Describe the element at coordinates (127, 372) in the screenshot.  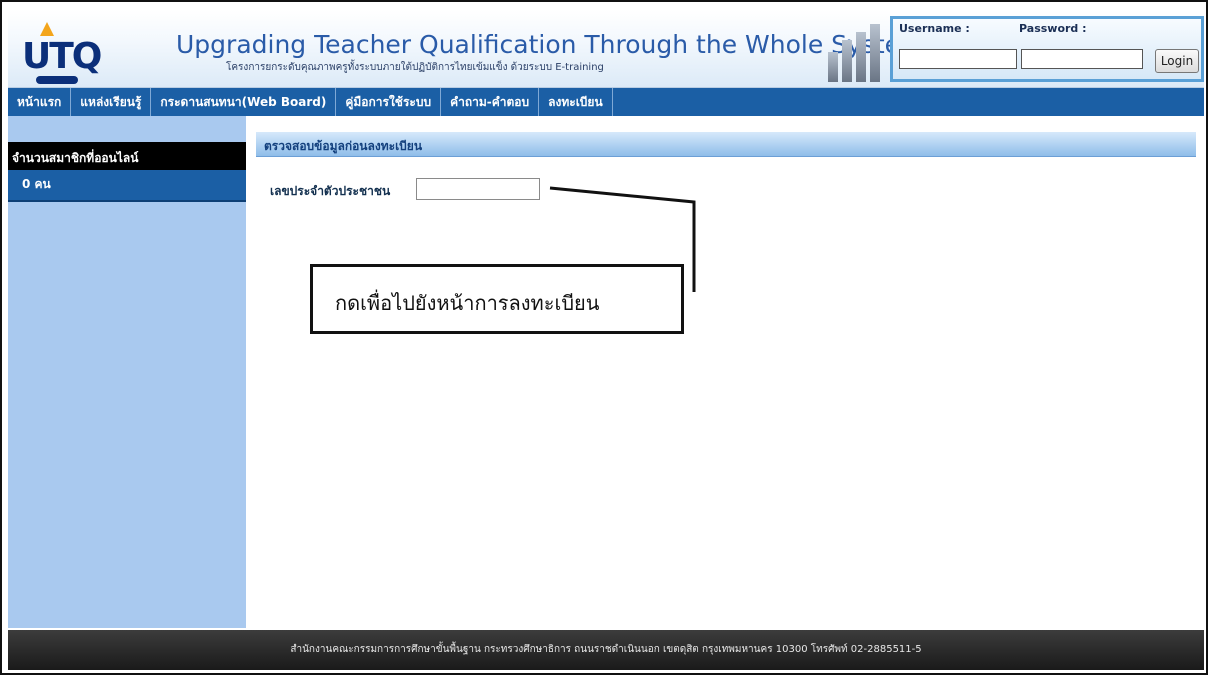
I see `sidebar: จำนวนสมาชิกที่ออนไลน์ 0 คน` at that location.